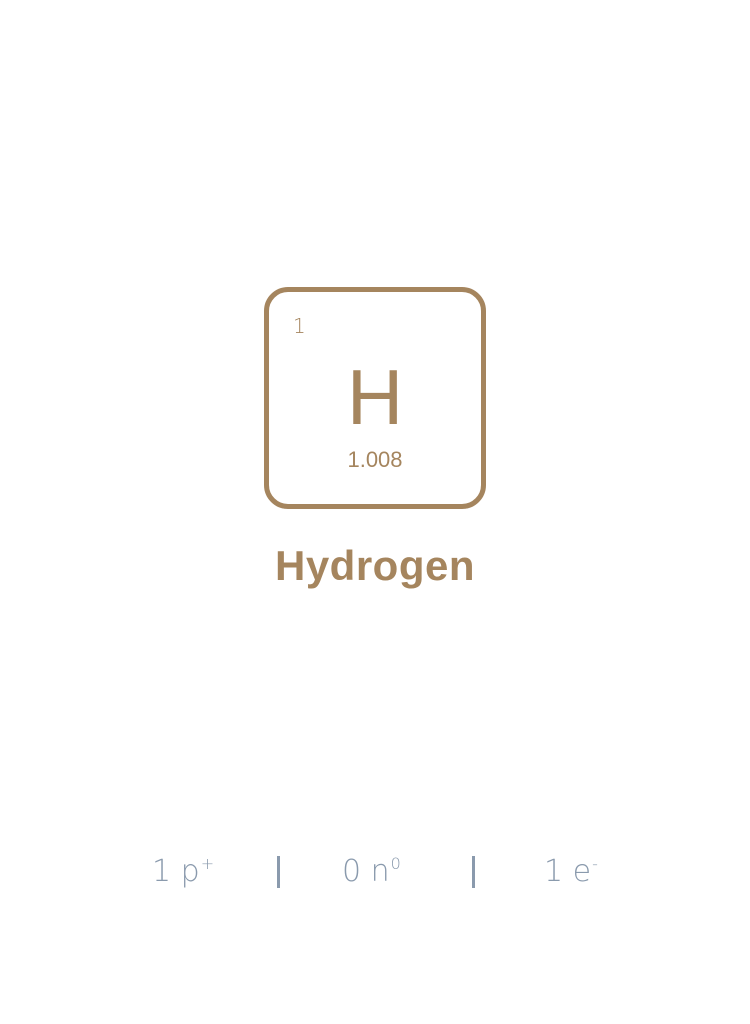  What do you see at coordinates (571, 874) in the screenshot?
I see `electron-count: 1 e-` at bounding box center [571, 874].